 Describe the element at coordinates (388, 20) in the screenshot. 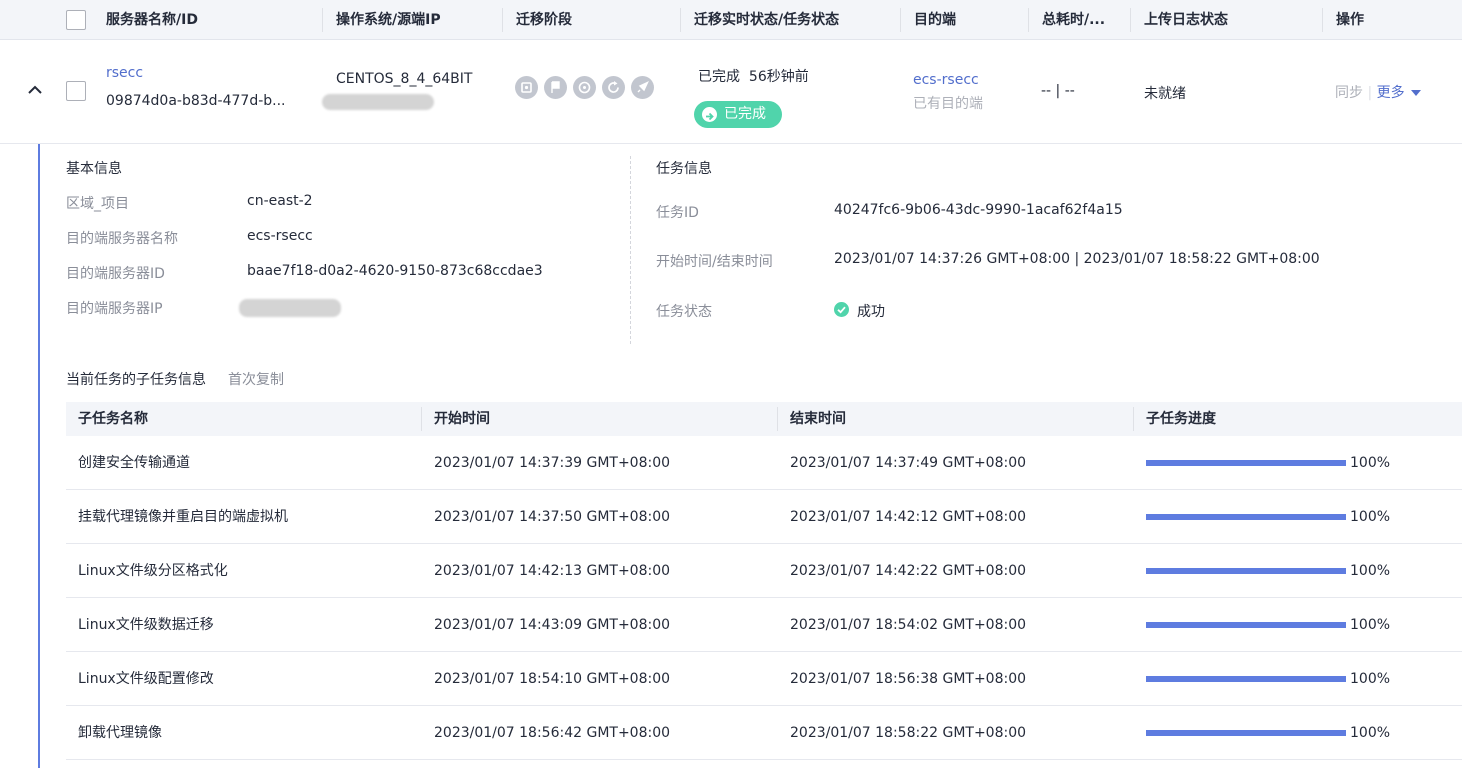

I see `col-os-ip: 操作系统/源端IP` at that location.